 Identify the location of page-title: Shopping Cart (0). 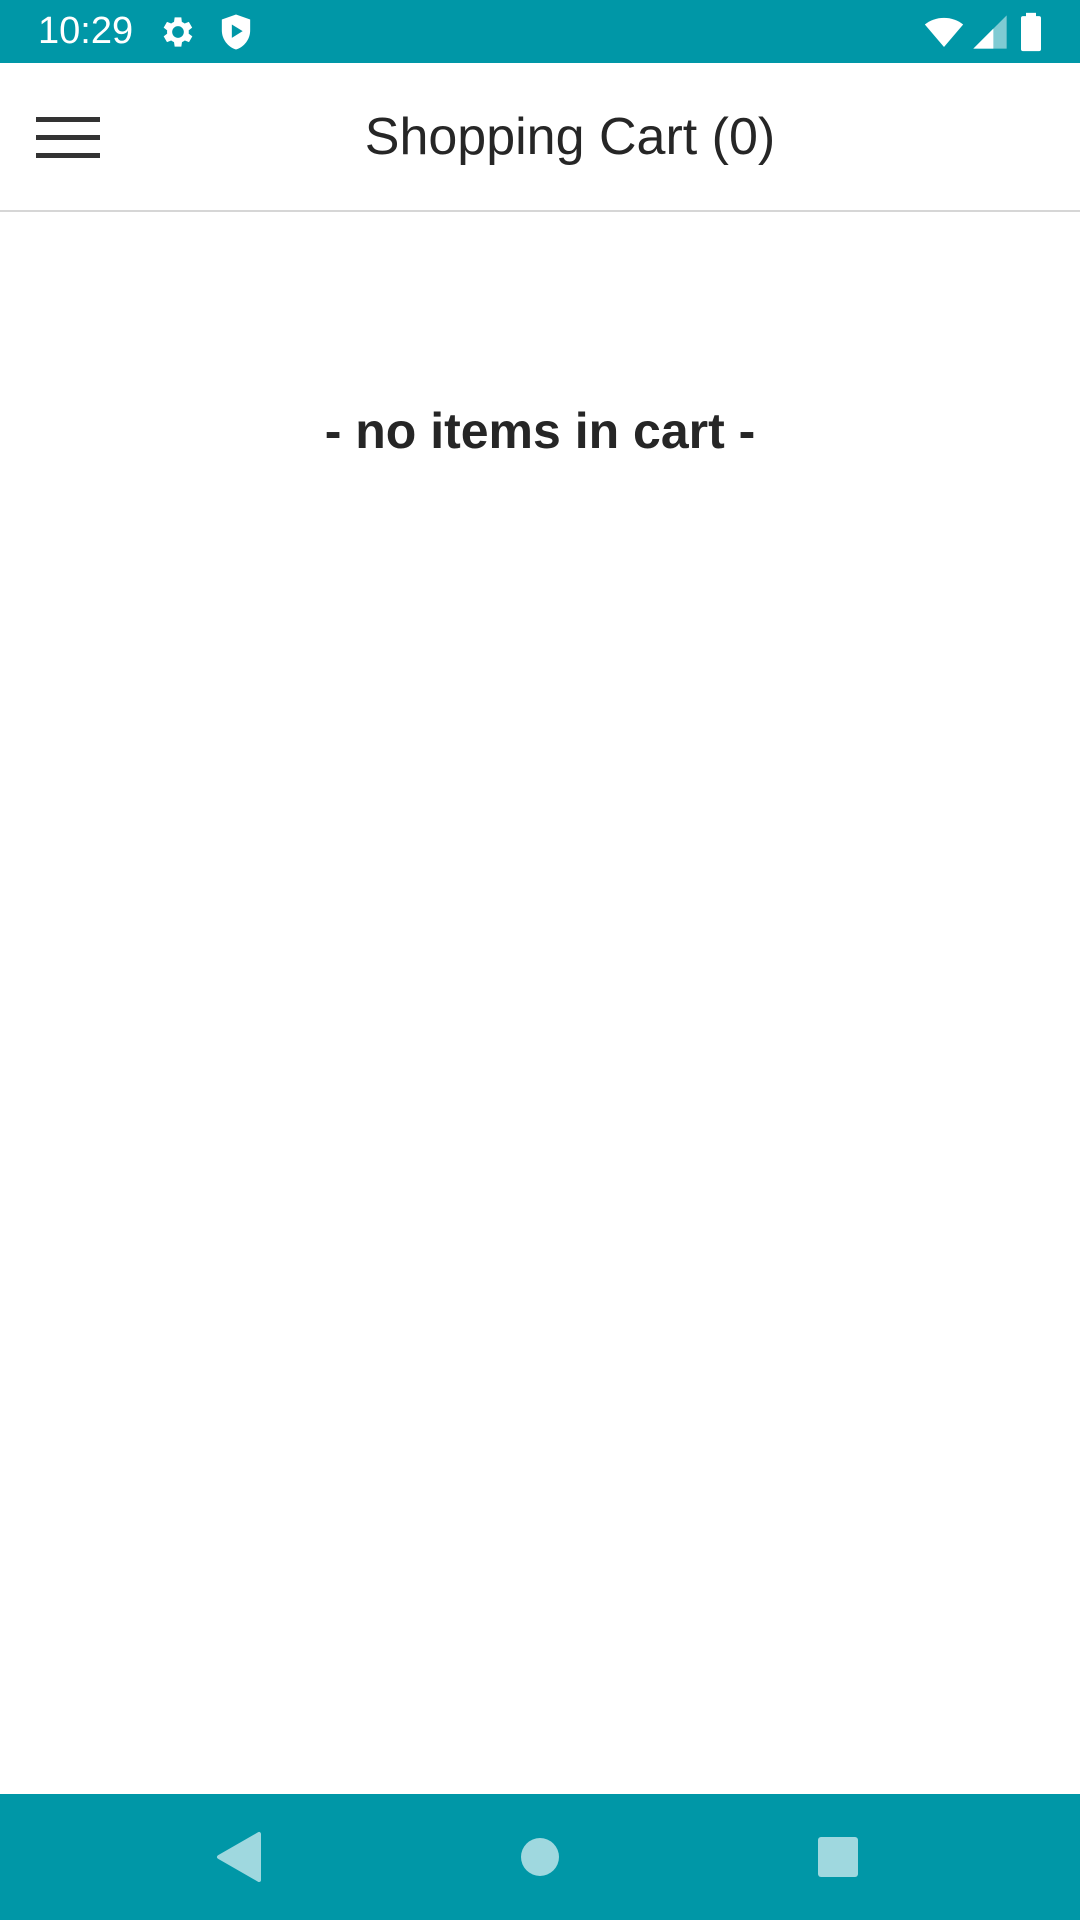
(570, 137).